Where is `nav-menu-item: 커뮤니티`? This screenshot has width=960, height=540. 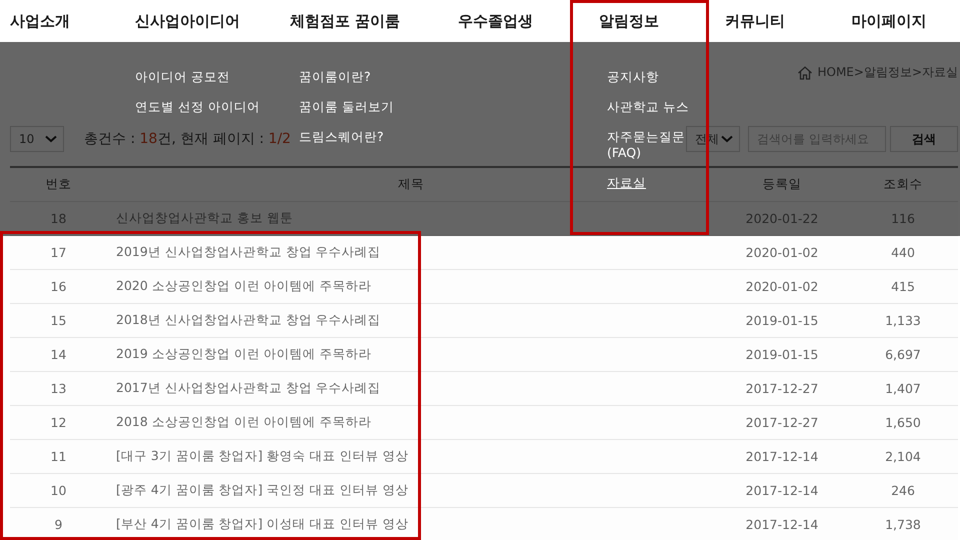
nav-menu-item: 커뮤니티 is located at coordinates (755, 21).